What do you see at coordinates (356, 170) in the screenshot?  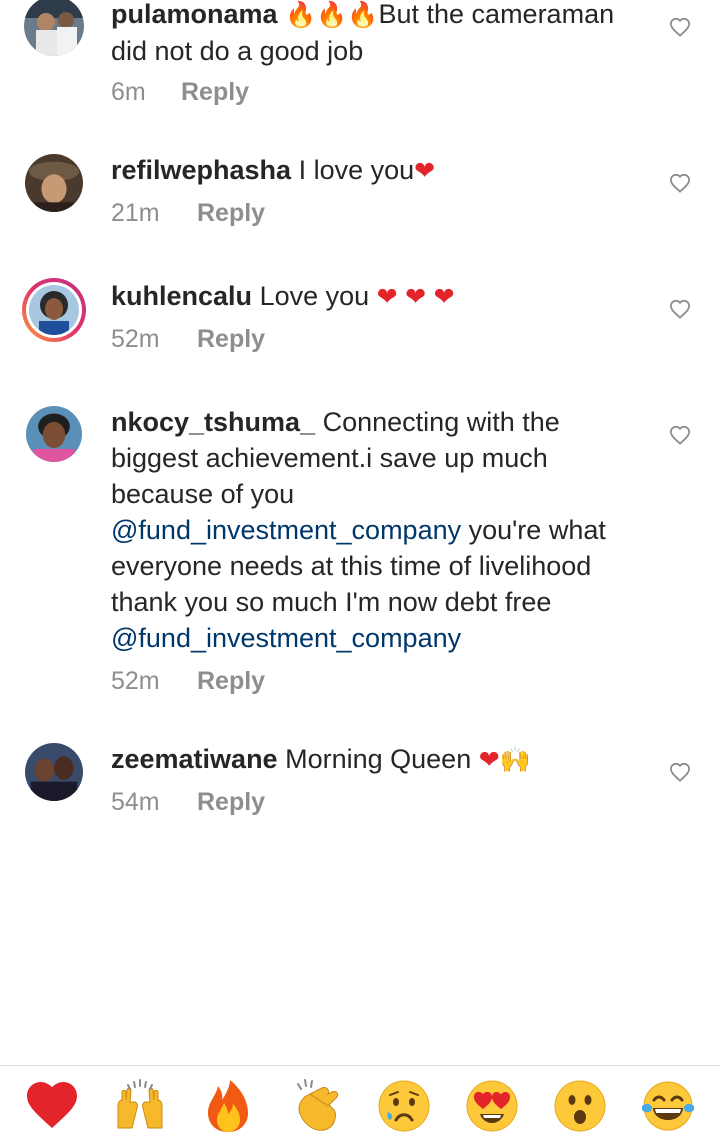 I see `comment-body: I love you` at bounding box center [356, 170].